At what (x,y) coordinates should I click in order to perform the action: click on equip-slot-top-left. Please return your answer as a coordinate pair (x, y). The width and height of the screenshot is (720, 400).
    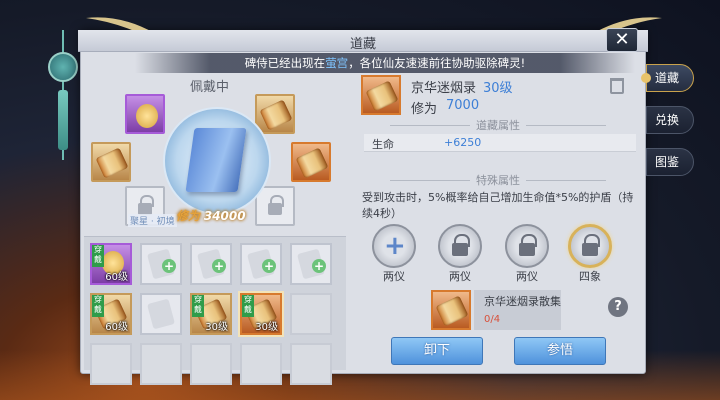
    Looking at the image, I should click on (145, 114).